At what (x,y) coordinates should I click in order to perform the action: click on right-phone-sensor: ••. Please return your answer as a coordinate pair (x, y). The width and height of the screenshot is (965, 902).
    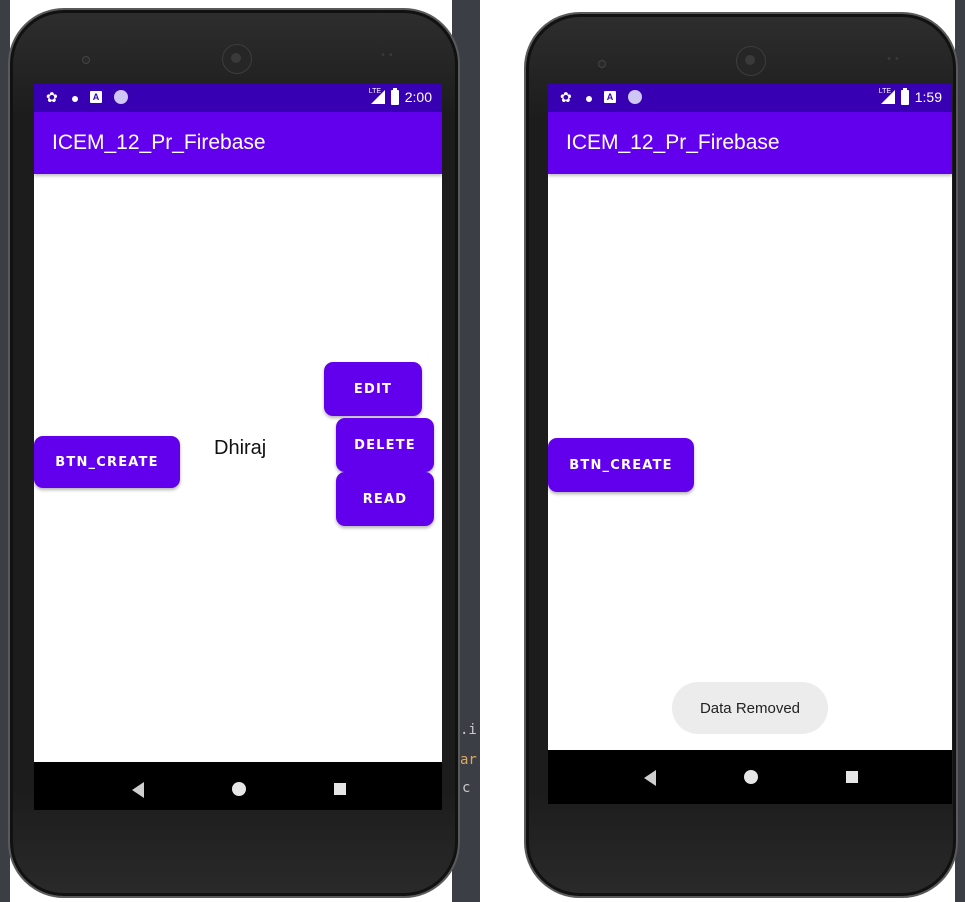
    Looking at the image, I should click on (894, 59).